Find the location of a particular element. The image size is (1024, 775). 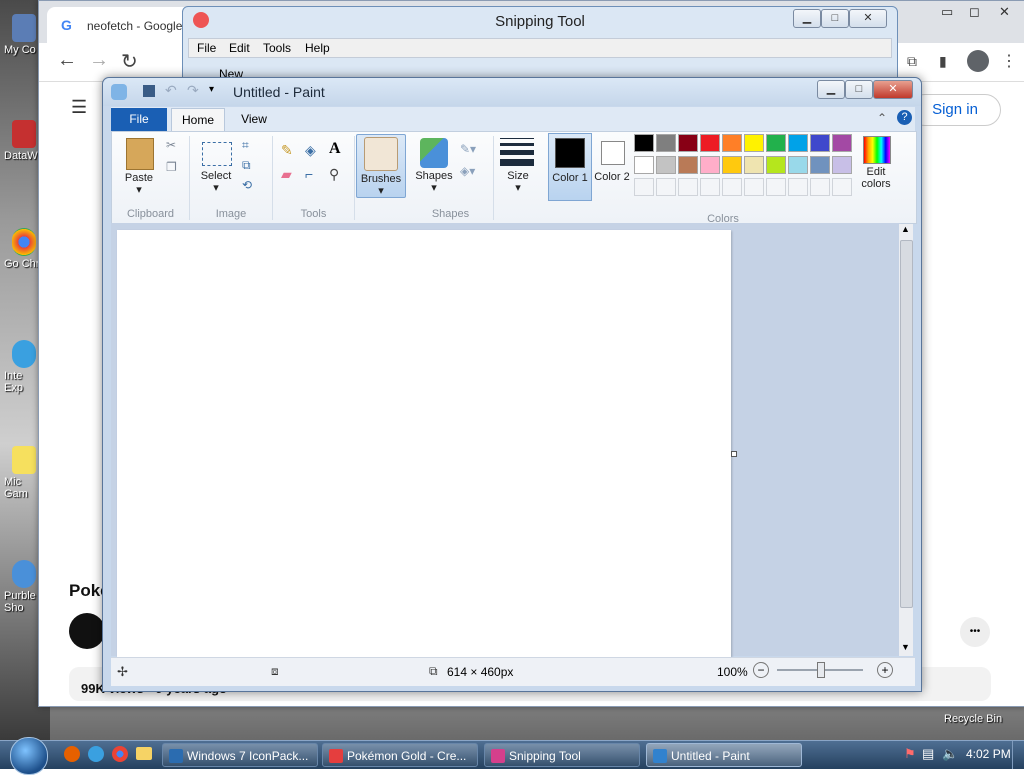

snip-menu-help: Help is located at coordinates (317, 48).